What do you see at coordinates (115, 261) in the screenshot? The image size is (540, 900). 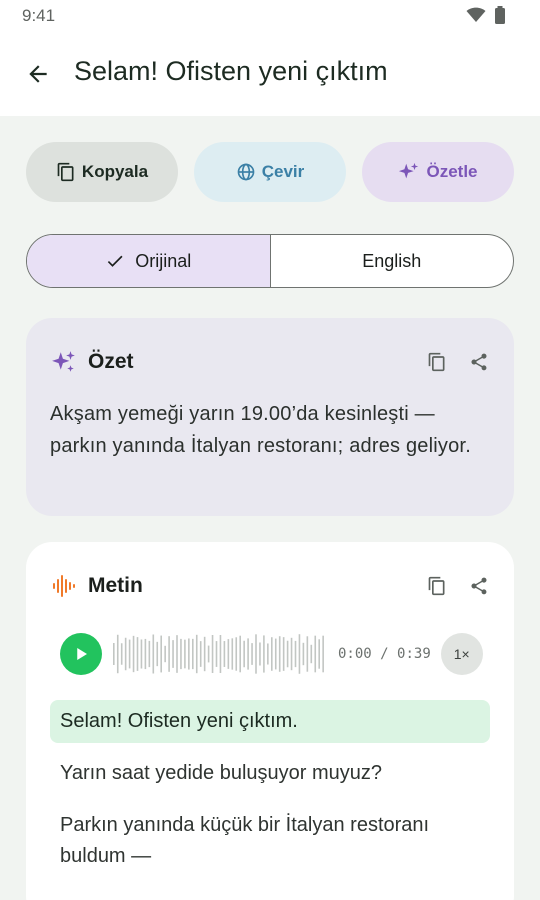 I see `check-icon` at bounding box center [115, 261].